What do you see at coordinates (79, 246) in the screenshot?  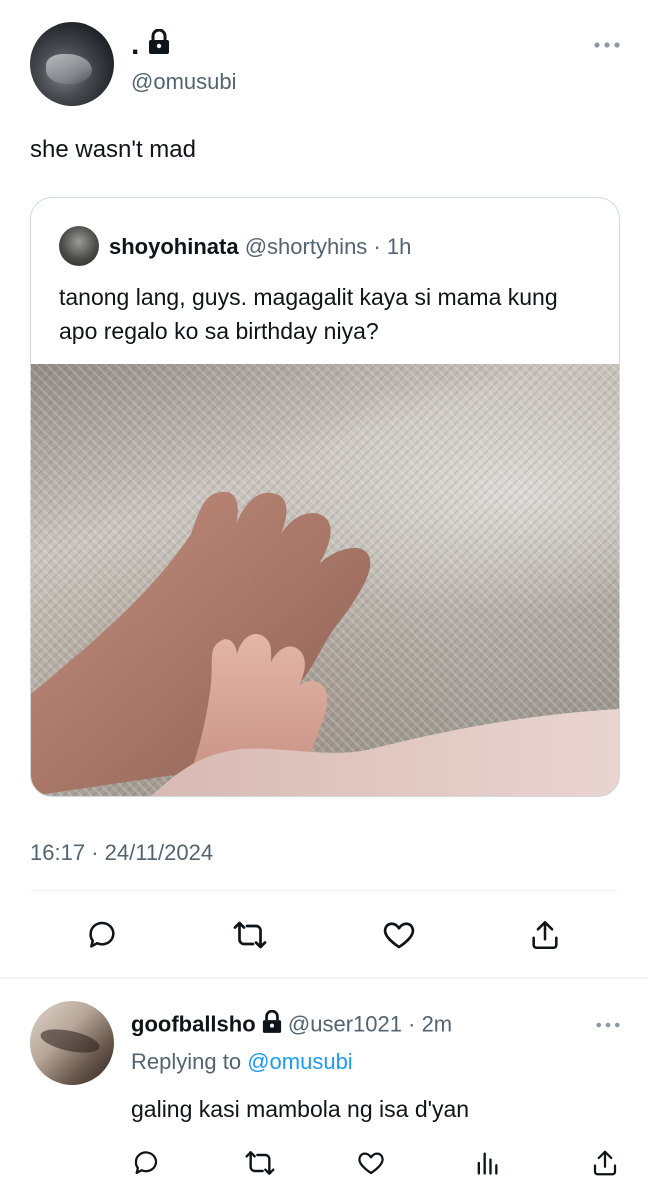 I see `quoted-author-avatar` at bounding box center [79, 246].